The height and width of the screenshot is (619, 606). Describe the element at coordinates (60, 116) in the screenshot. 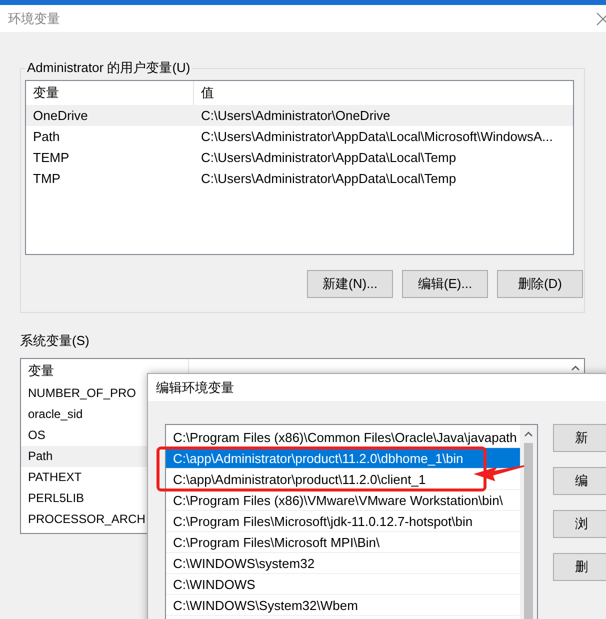

I see `variable-name: OneDrive` at that location.